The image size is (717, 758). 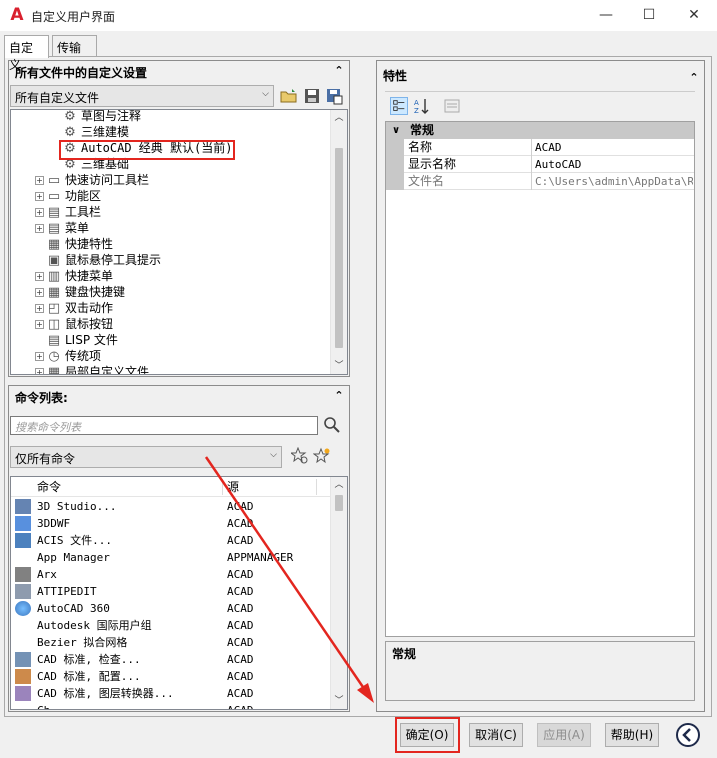 What do you see at coordinates (23, 540) in the screenshot?
I see `acis-icon` at bounding box center [23, 540].